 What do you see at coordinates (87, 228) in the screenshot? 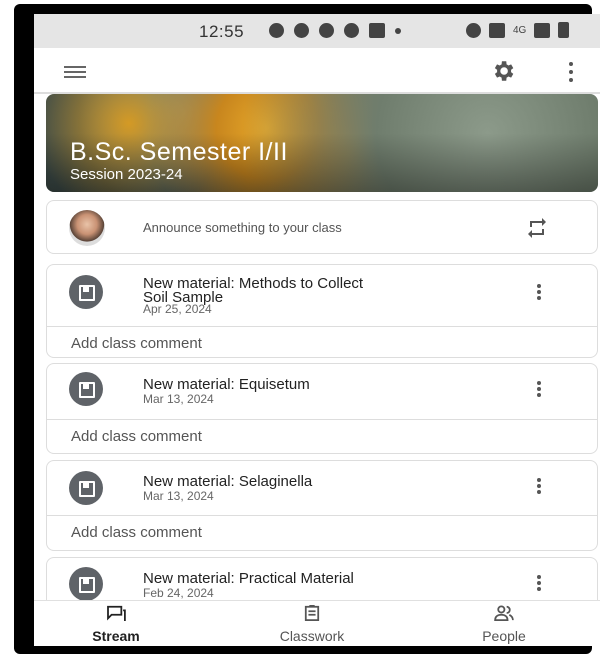
I see `avatar` at bounding box center [87, 228].